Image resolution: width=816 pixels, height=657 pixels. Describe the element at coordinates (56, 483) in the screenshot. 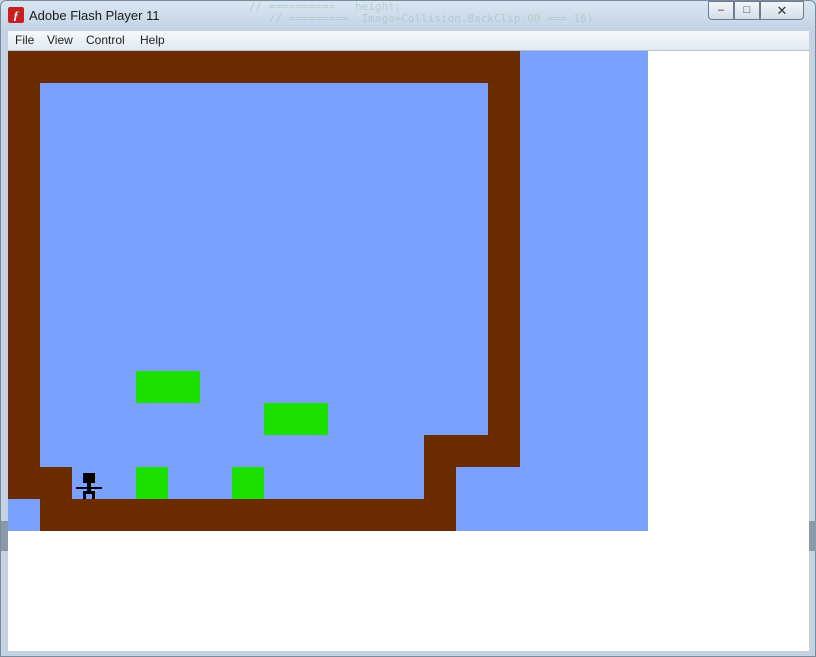

I see `wall-step-left` at that location.